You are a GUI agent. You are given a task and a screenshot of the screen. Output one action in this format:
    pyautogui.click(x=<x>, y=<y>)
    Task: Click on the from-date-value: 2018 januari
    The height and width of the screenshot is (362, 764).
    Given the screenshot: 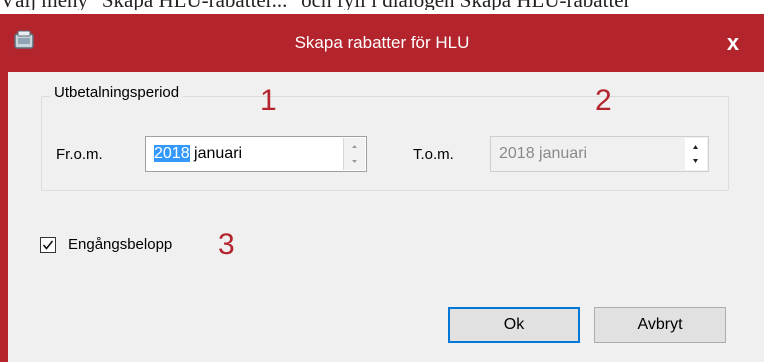 What is the action you would take?
    pyautogui.click(x=198, y=154)
    